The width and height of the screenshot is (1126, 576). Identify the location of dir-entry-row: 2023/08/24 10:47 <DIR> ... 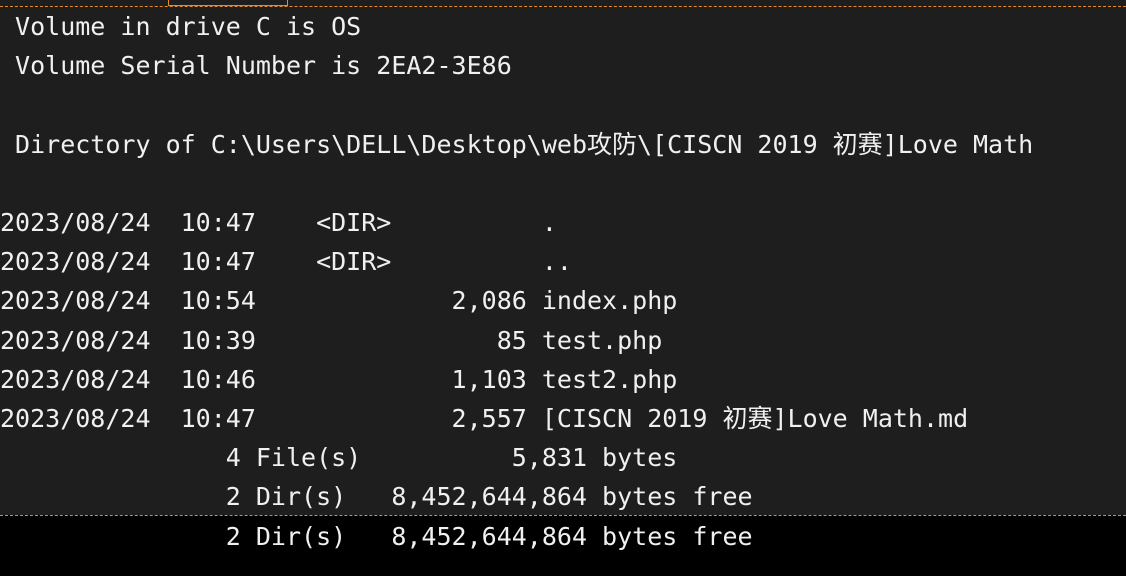
(286, 261).